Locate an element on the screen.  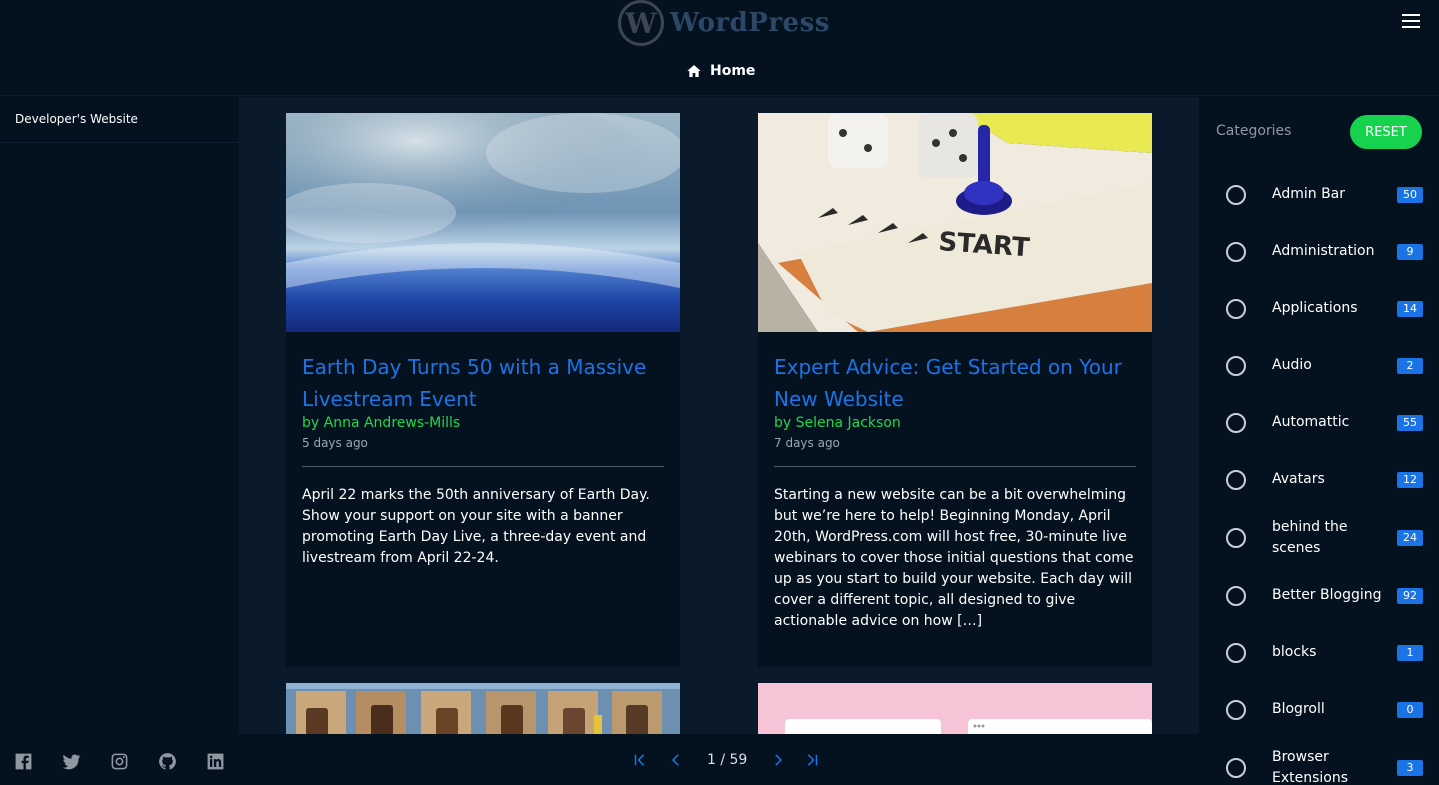
category-item: Administration 9 is located at coordinates (1319, 251).